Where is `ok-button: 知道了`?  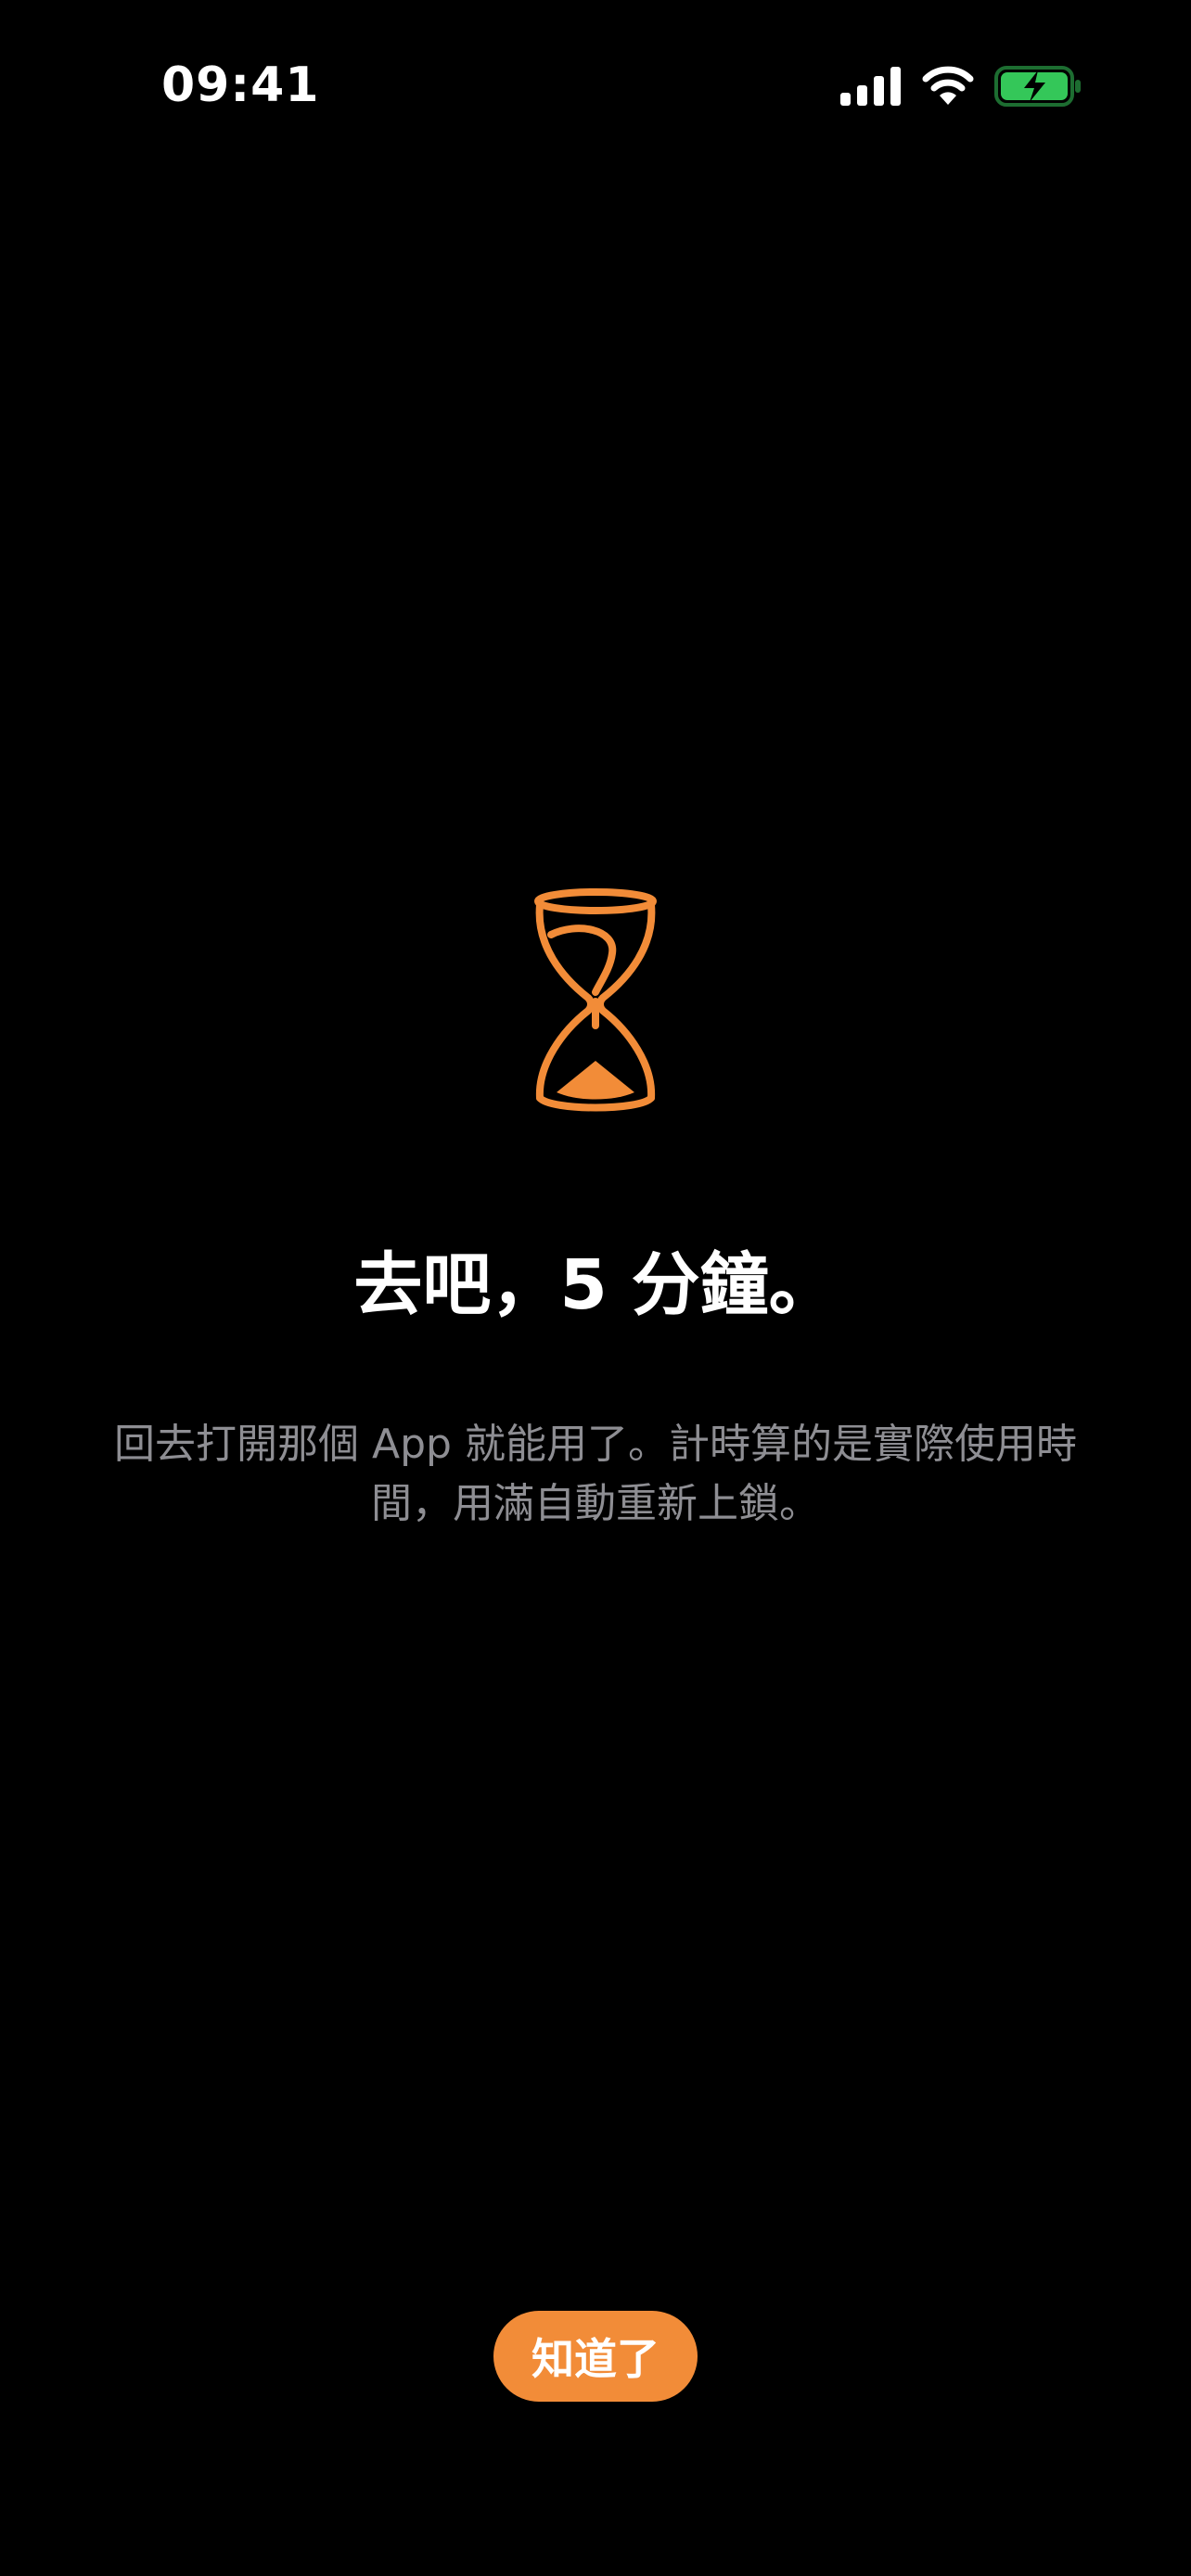
ok-button: 知道了 is located at coordinates (595, 2356).